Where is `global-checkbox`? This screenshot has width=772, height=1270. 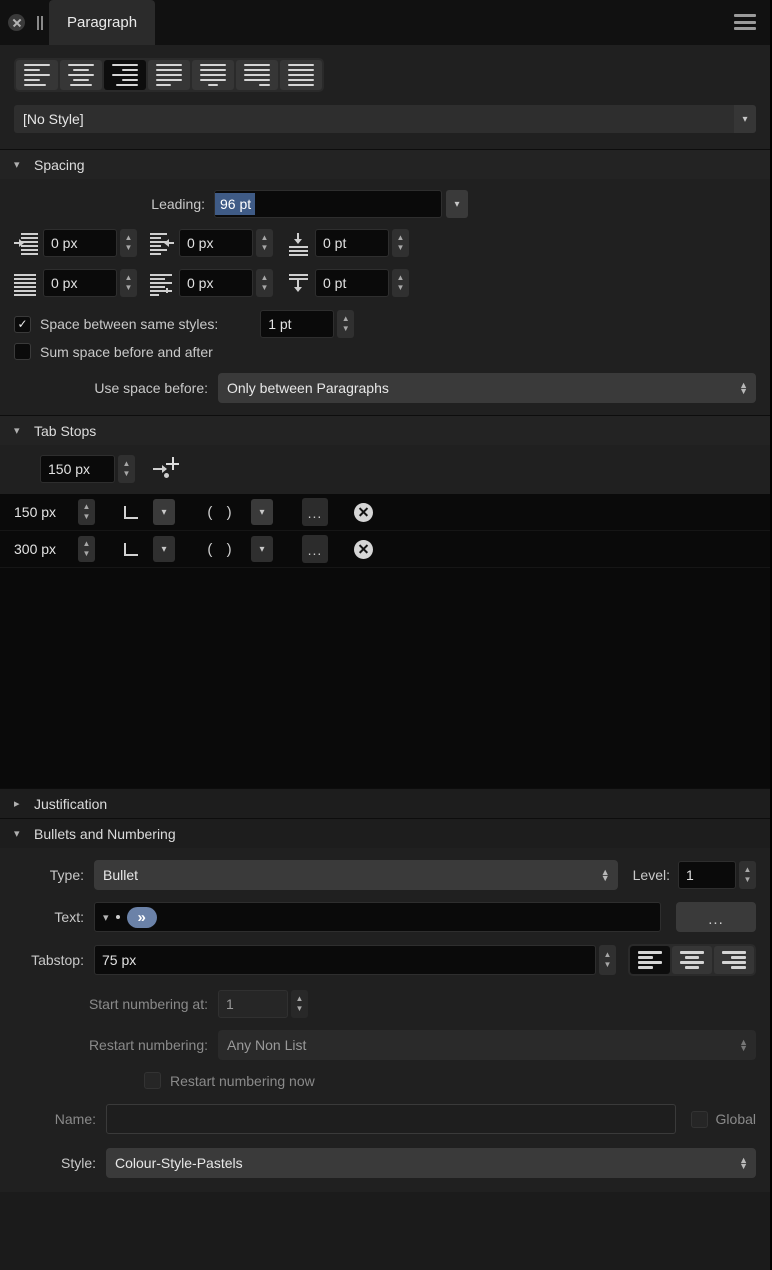
global-checkbox is located at coordinates (699, 1119).